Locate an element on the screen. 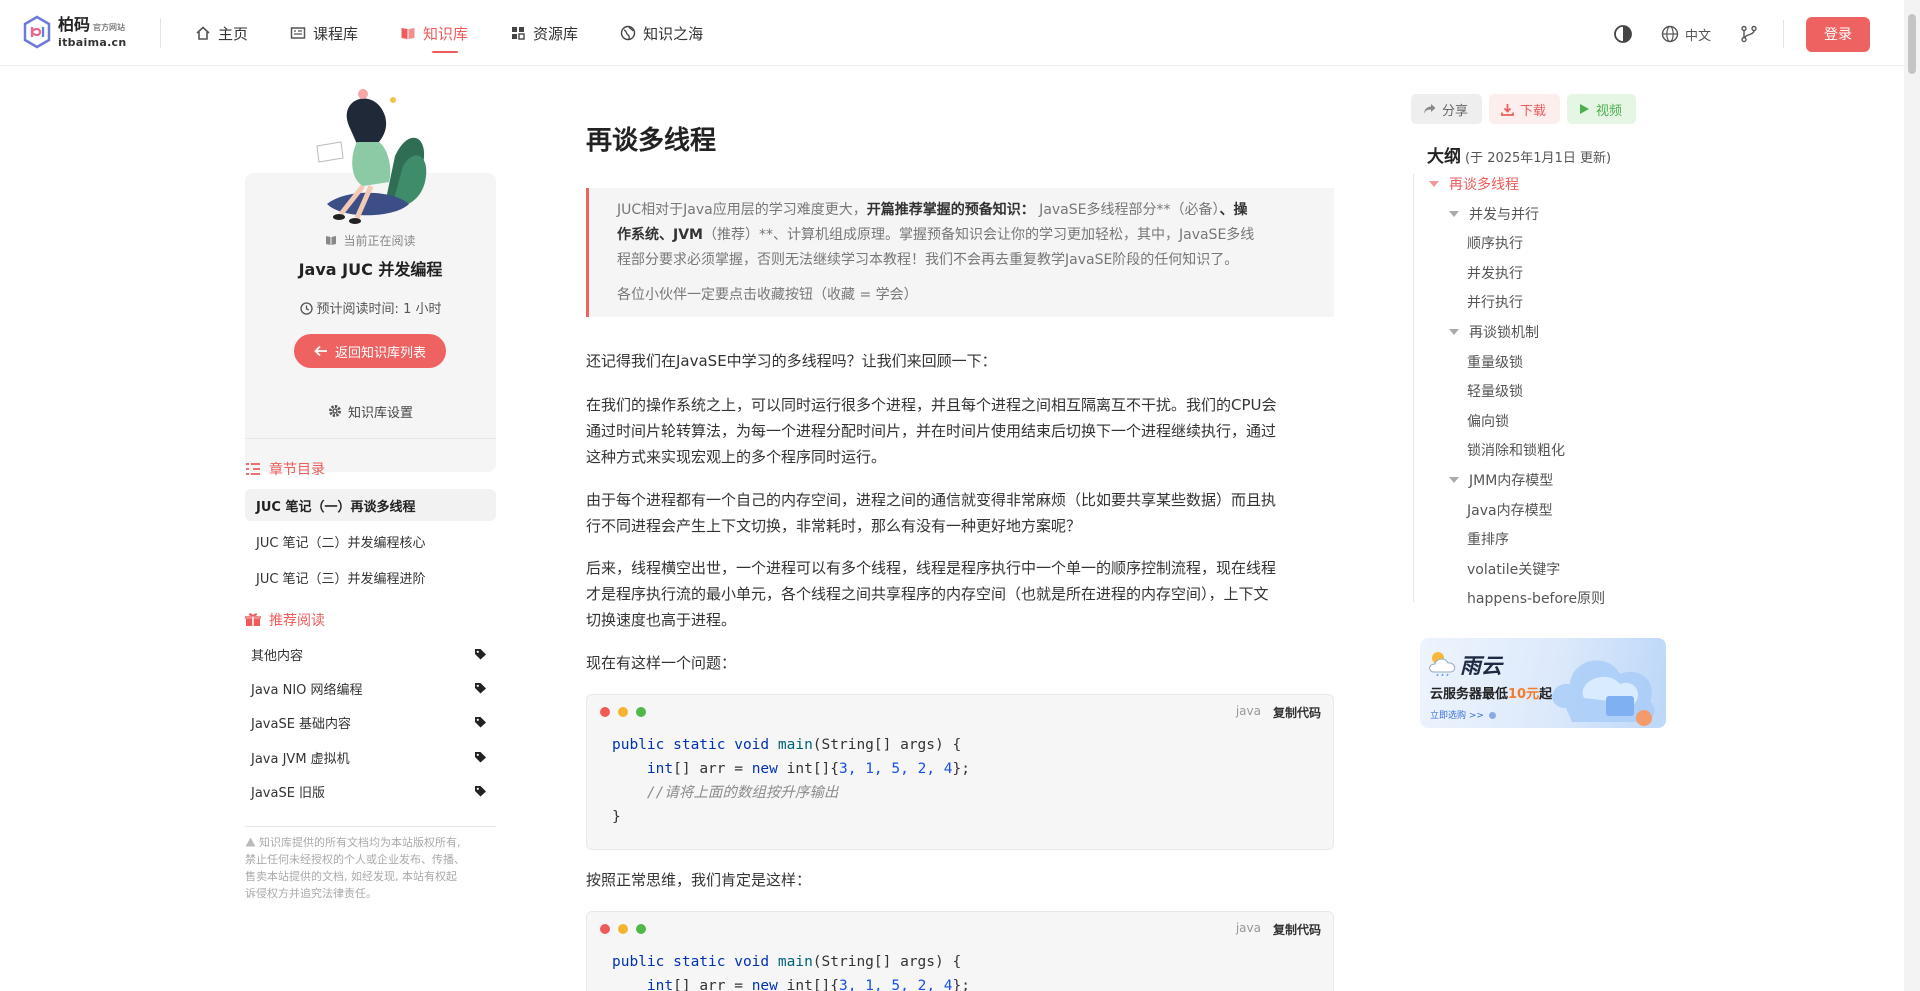  nav-courses-label: 课程库 is located at coordinates (336, 33).